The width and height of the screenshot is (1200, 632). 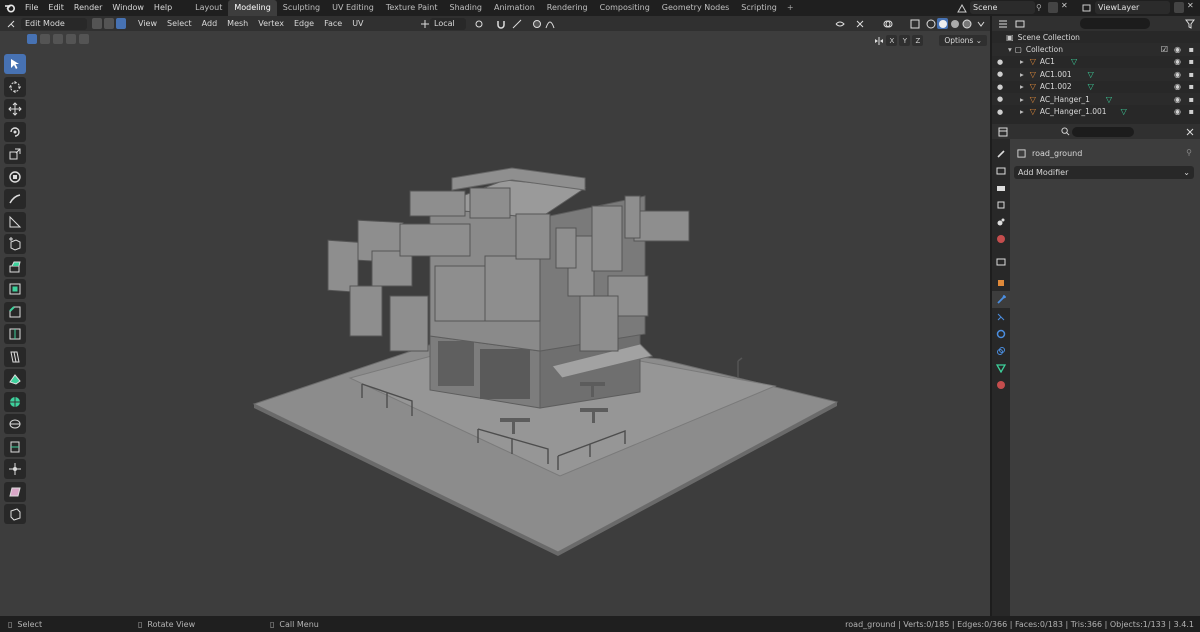 What do you see at coordinates (1053, 7) in the screenshot?
I see `new-scene-icon` at bounding box center [1053, 7].